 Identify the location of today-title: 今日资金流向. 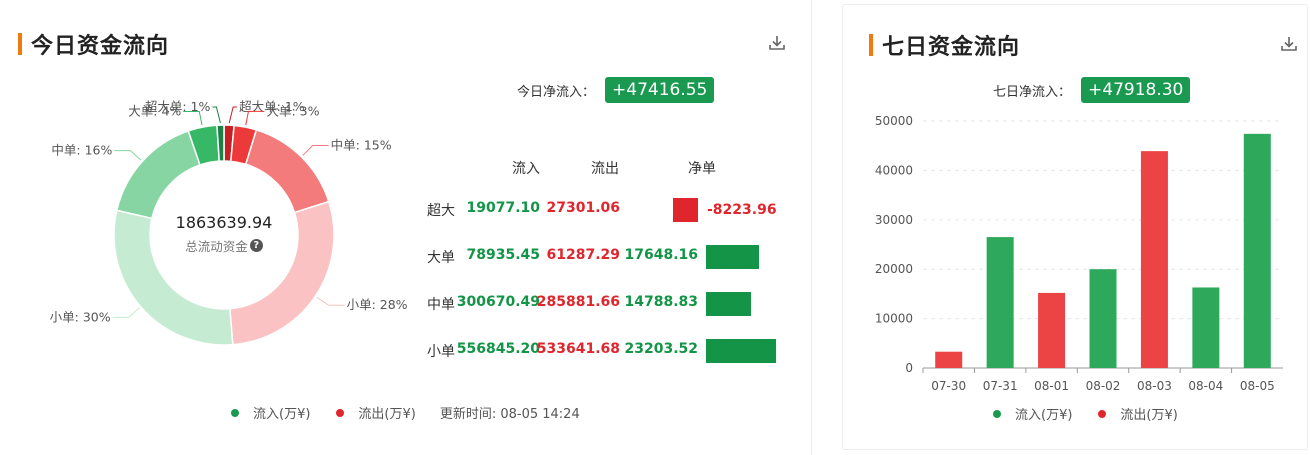
(93, 44).